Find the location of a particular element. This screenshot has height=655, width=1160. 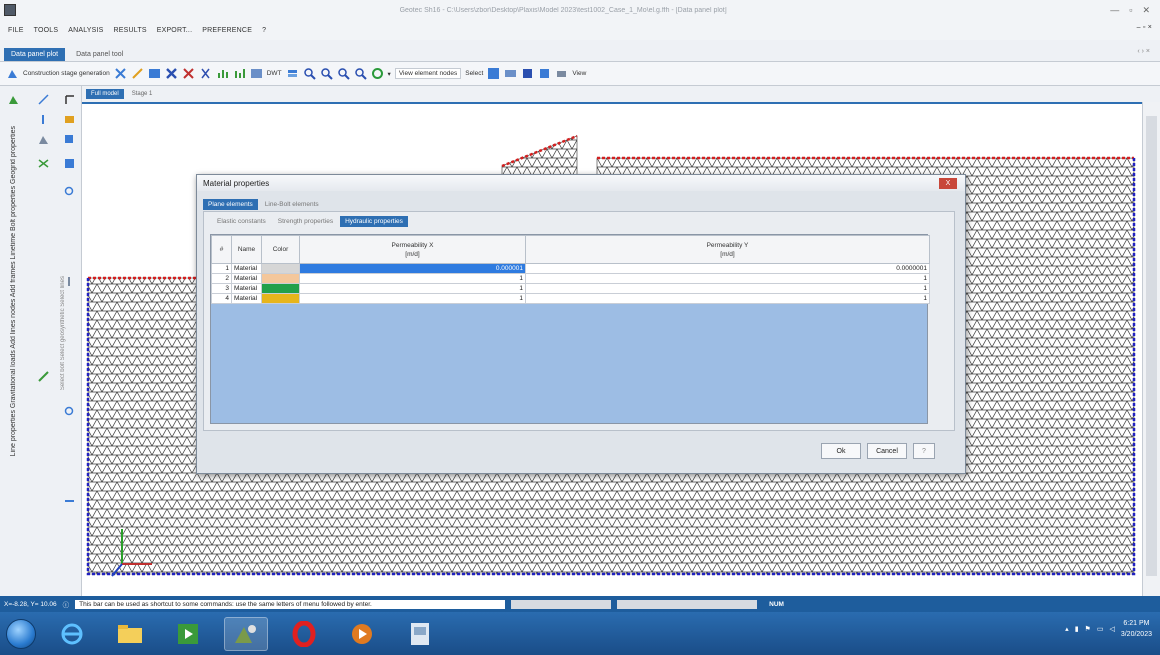

document-app-icon is located at coordinates (420, 634).